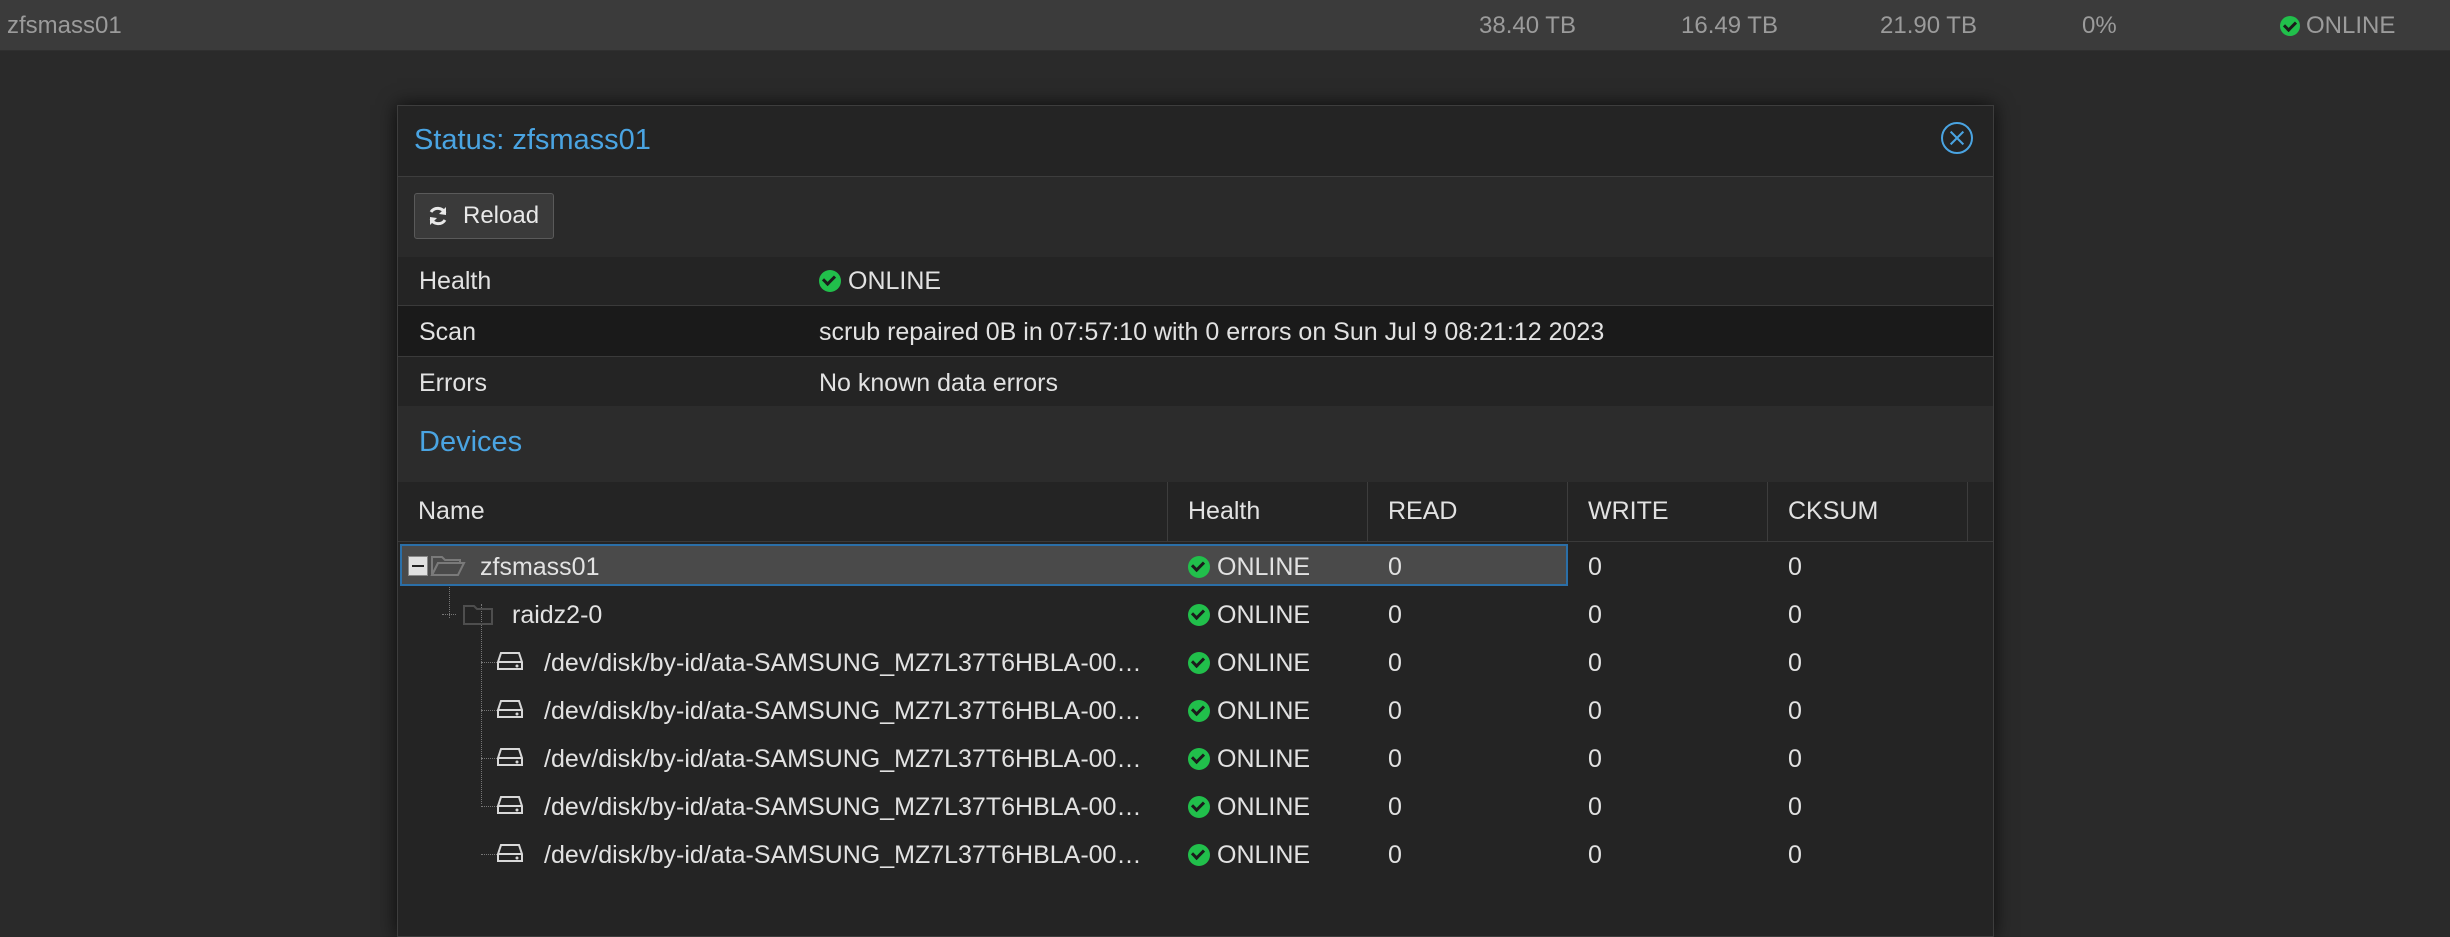 The width and height of the screenshot is (2450, 937). I want to click on column-header-name: Name, so click(783, 511).